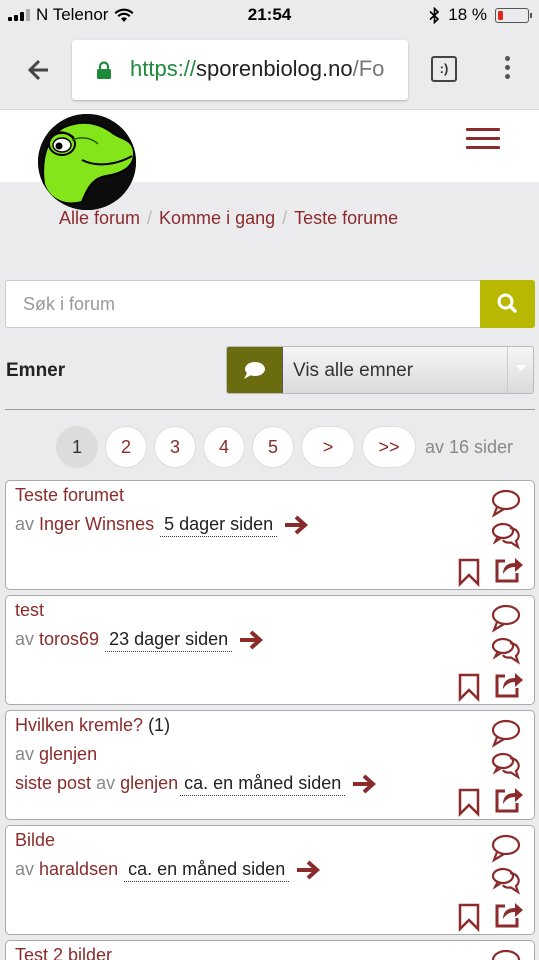 The image size is (539, 960). What do you see at coordinates (63, 952) in the screenshot?
I see `topic-title: Test 2 bilder` at bounding box center [63, 952].